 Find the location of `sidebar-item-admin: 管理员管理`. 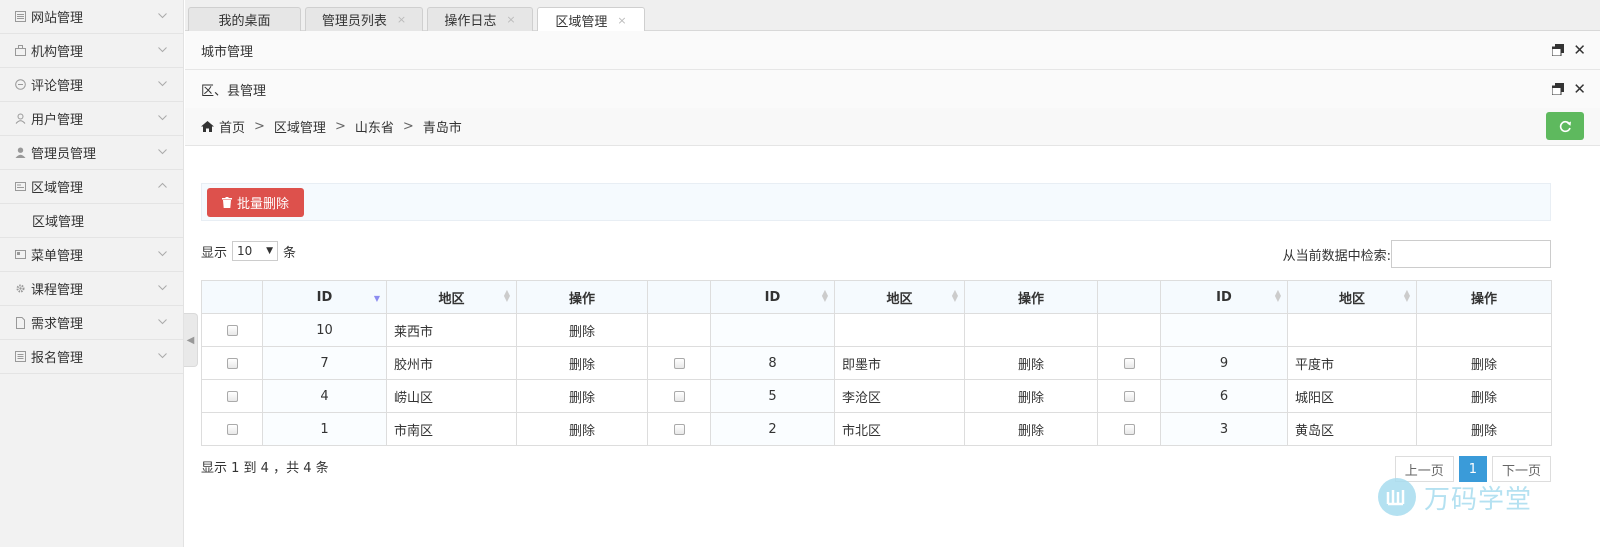

sidebar-item-admin: 管理员管理 is located at coordinates (91, 153).